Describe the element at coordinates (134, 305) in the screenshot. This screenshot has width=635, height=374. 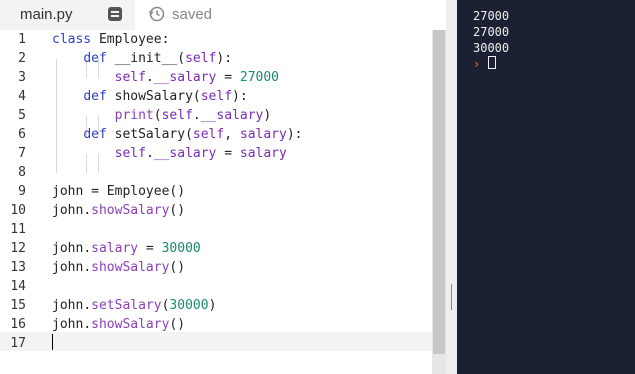
I see `code-line: john.setSalary(30000)` at that location.